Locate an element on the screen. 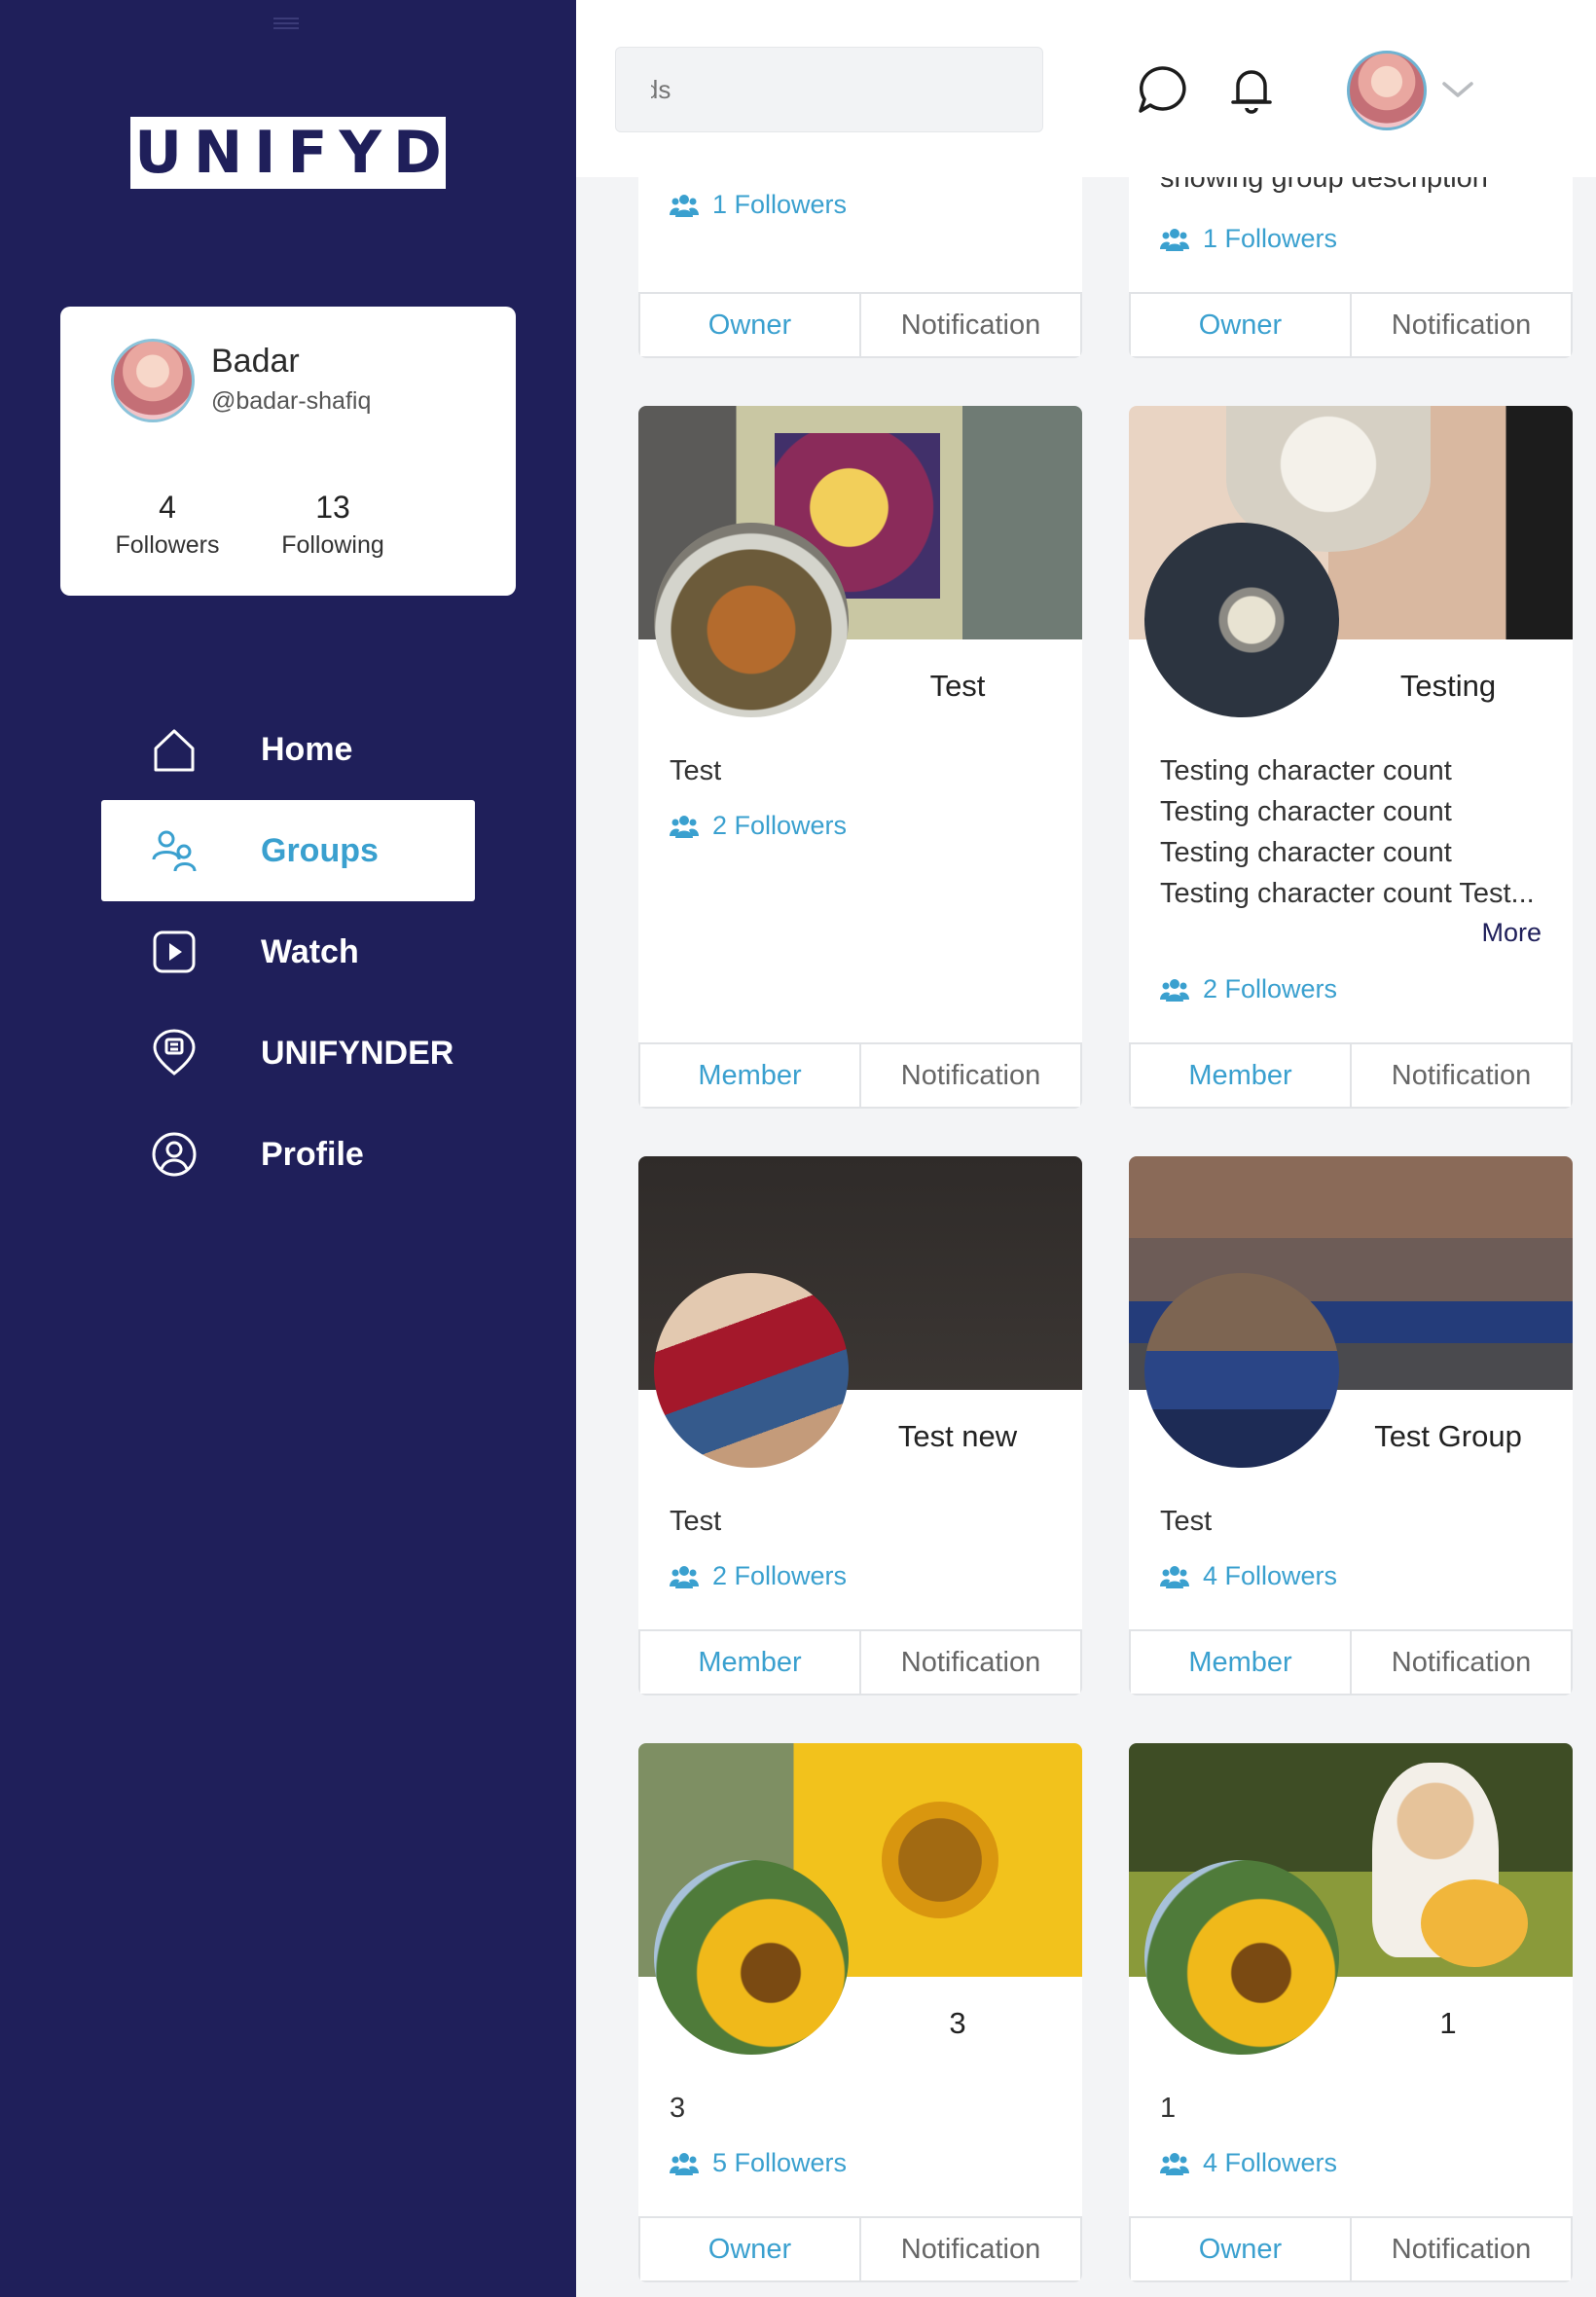 The height and width of the screenshot is (2297, 1596). nav-item-groups: Groups is located at coordinates (288, 850).